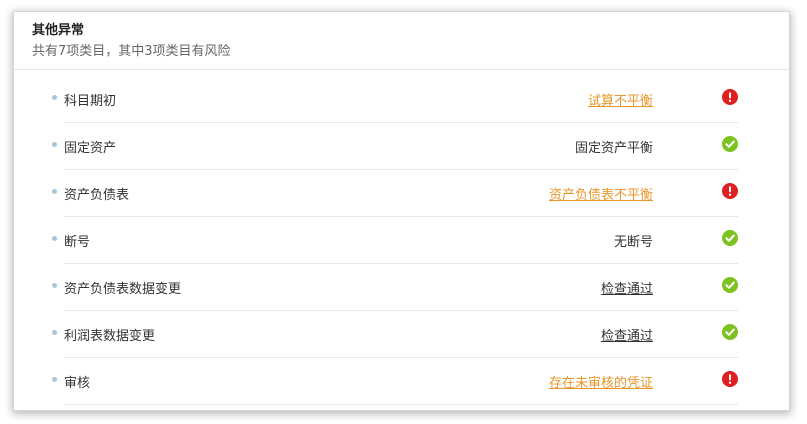  I want to click on check-item-label: 固定资产, so click(90, 148).